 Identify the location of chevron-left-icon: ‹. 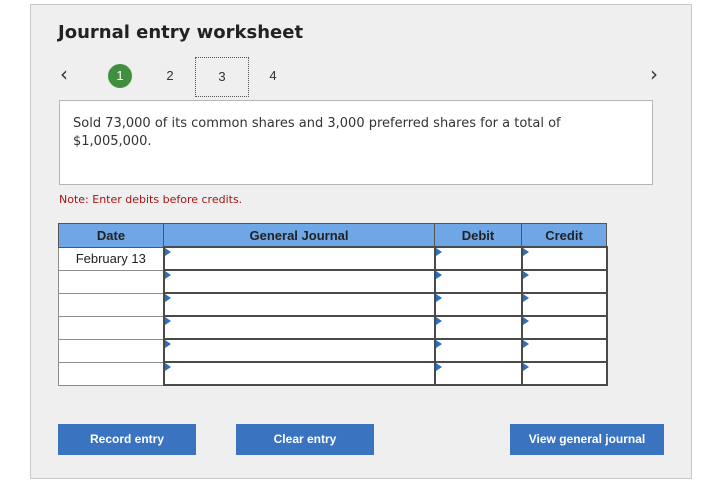
(64, 74).